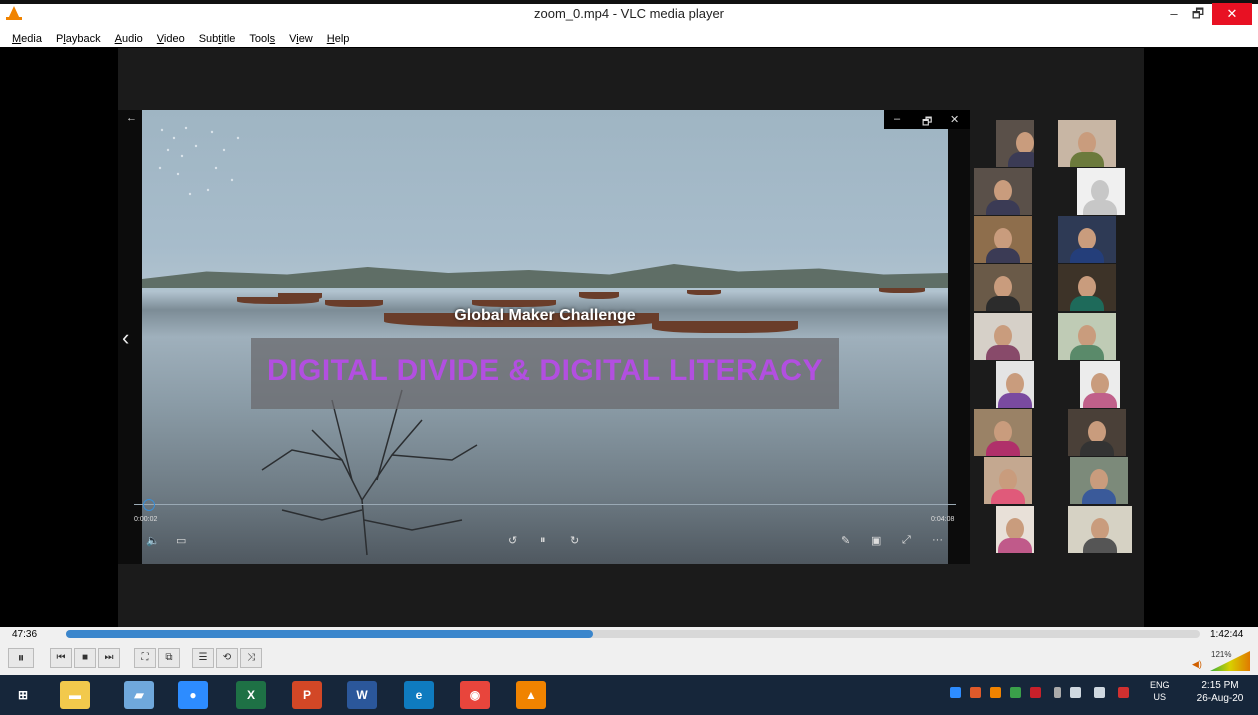 The width and height of the screenshot is (1258, 715). I want to click on menu-tools: Tools, so click(262, 39).